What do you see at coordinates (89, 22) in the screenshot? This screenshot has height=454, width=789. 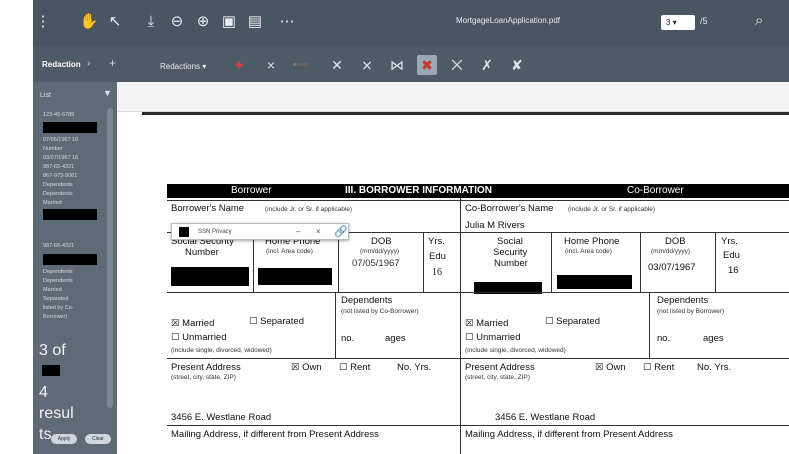 I see `hand-icon: ✋` at bounding box center [89, 22].